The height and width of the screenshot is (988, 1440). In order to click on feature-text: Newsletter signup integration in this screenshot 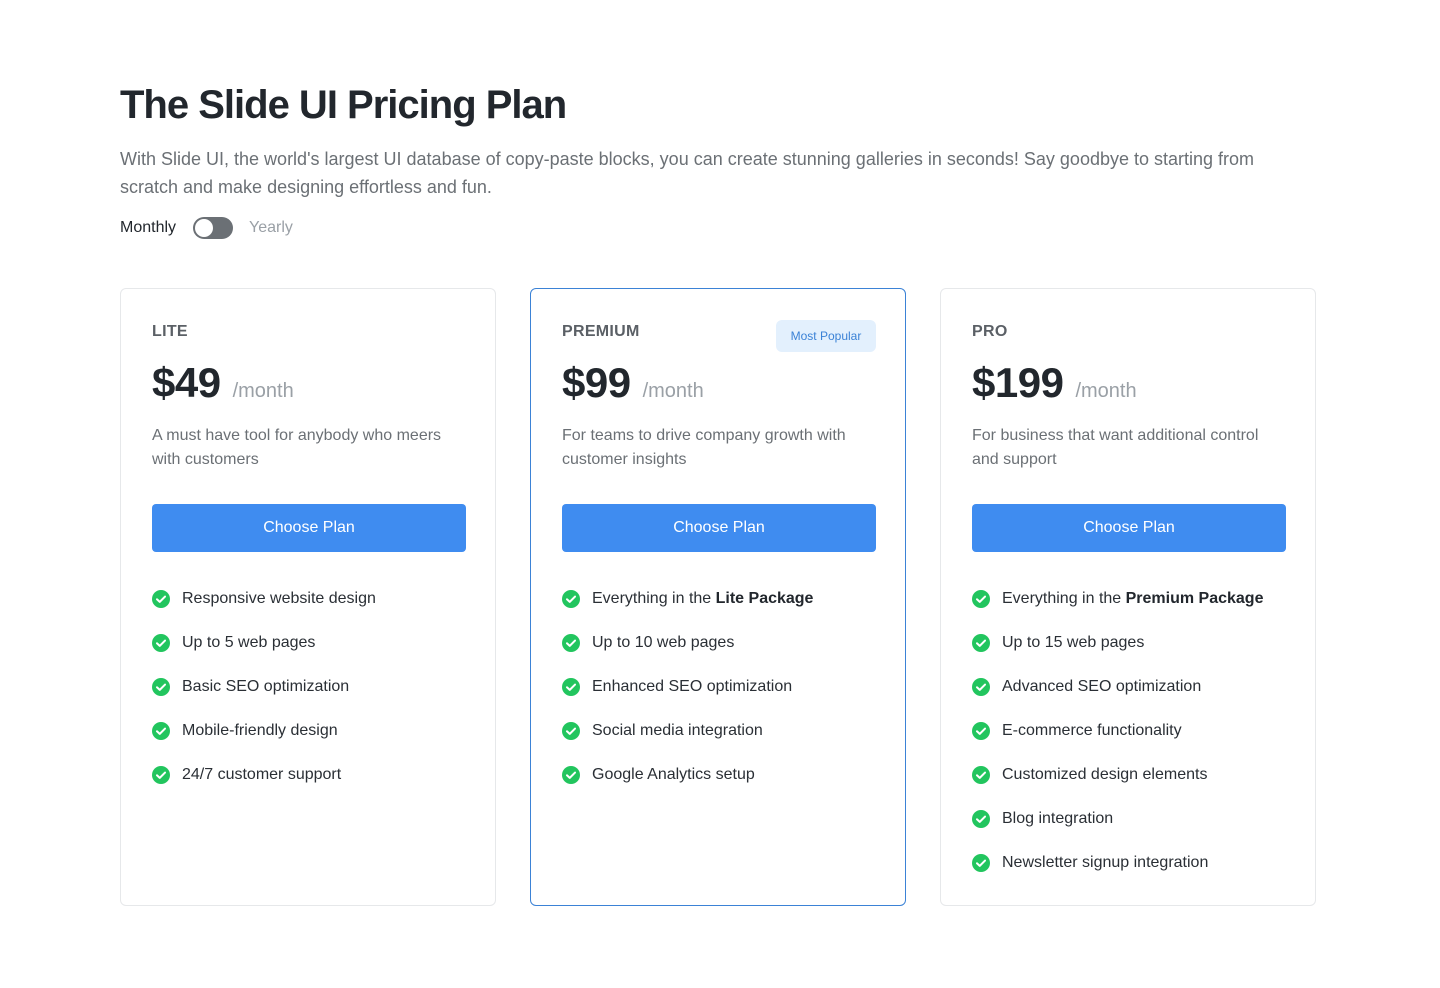, I will do `click(1105, 863)`.